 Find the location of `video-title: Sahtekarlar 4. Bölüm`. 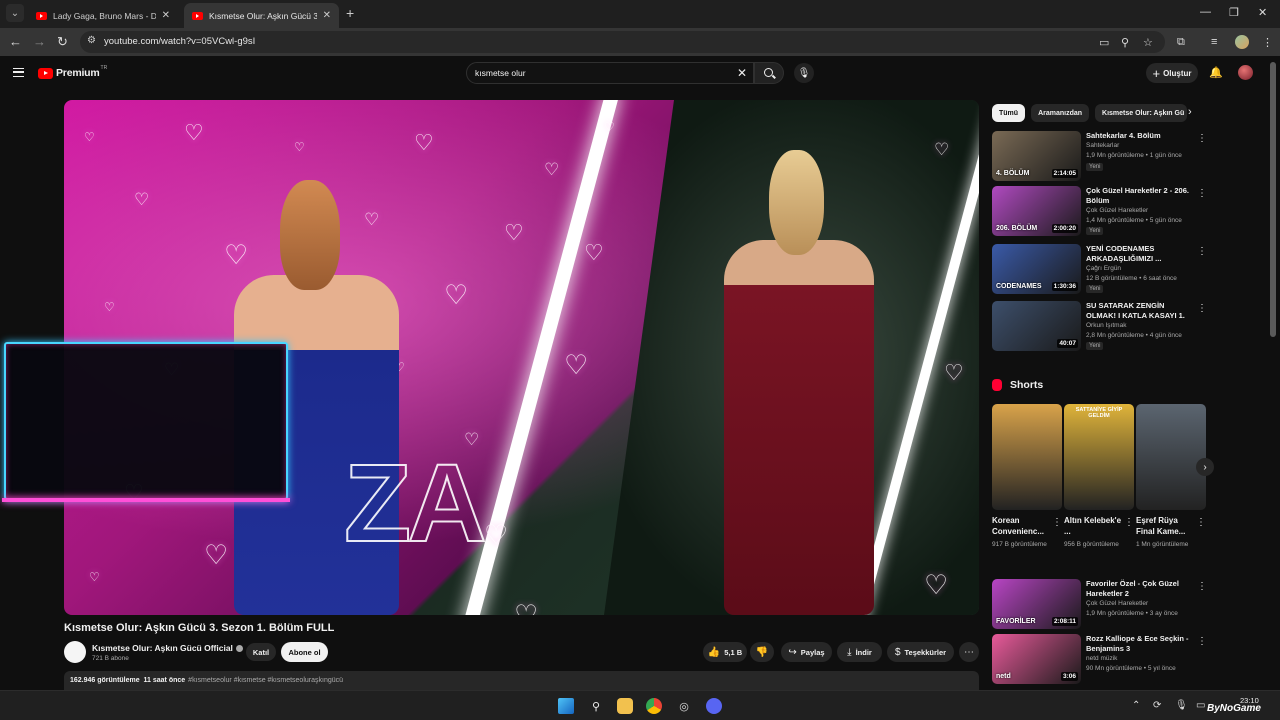

video-title: Sahtekarlar 4. Bölüm is located at coordinates (1139, 136).